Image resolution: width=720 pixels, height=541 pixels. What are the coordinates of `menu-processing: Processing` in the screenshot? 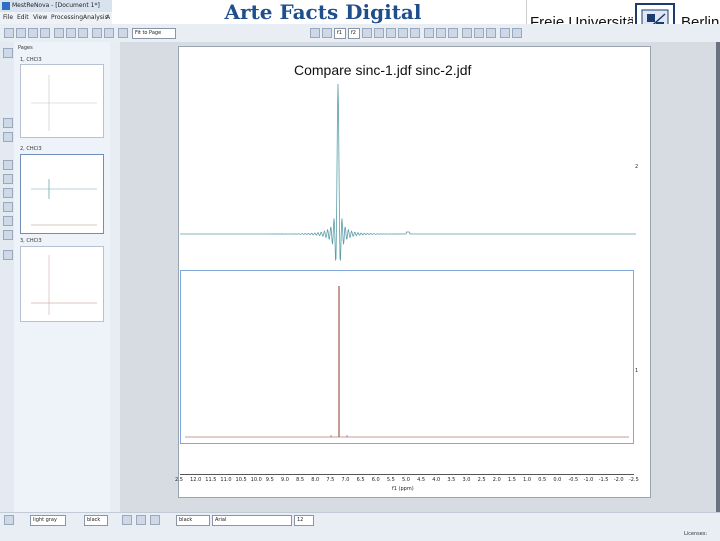 It's located at (67, 17).